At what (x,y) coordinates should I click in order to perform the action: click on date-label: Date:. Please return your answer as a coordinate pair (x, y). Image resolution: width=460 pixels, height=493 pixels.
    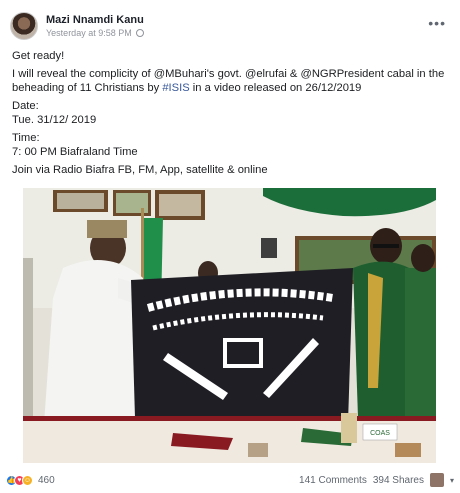
    Looking at the image, I should click on (25, 106).